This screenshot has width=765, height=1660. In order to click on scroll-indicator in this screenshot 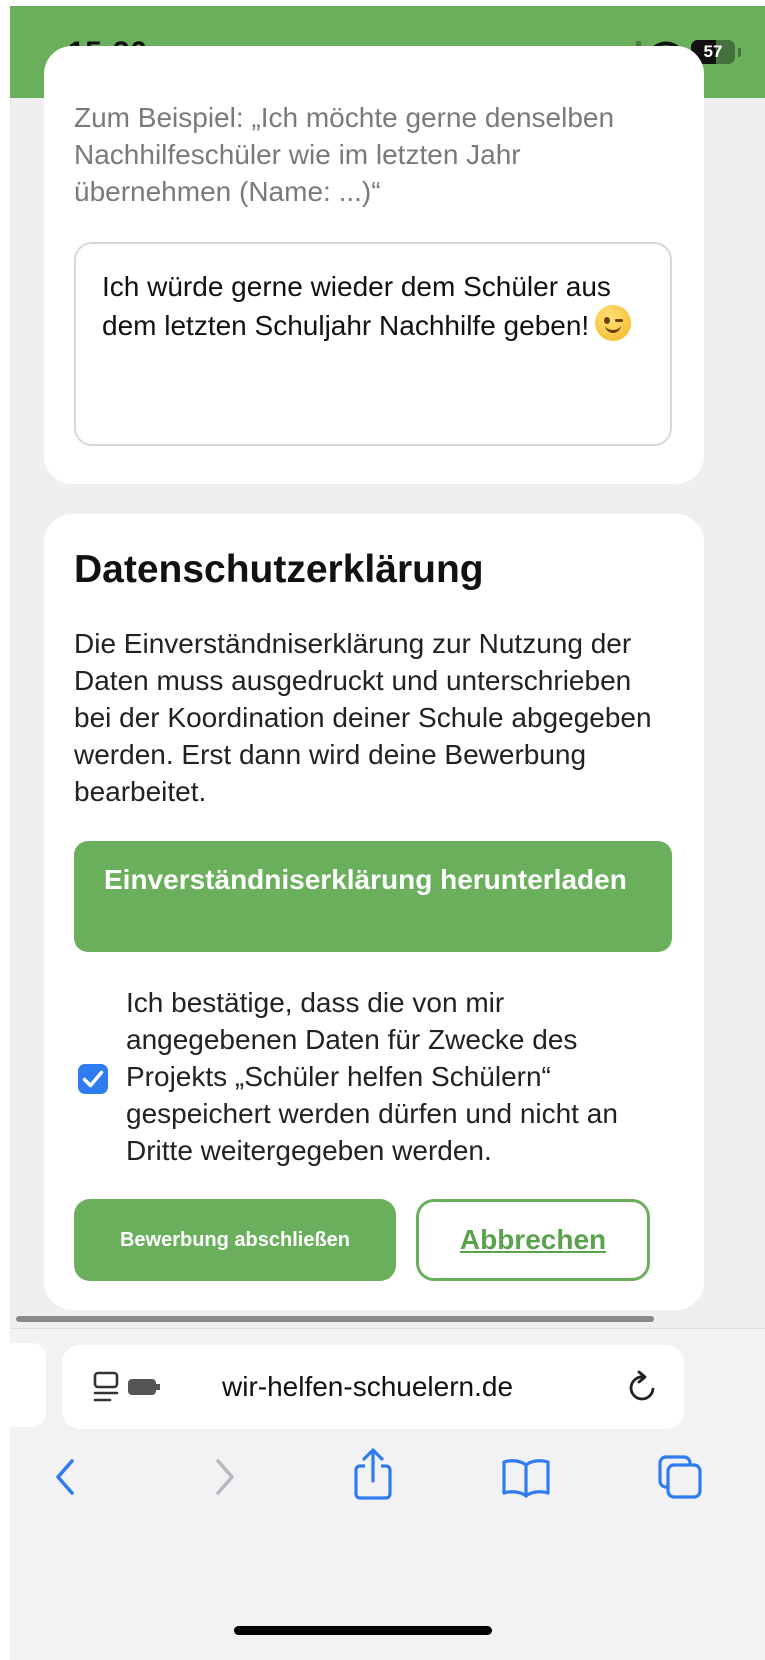, I will do `click(335, 1319)`.